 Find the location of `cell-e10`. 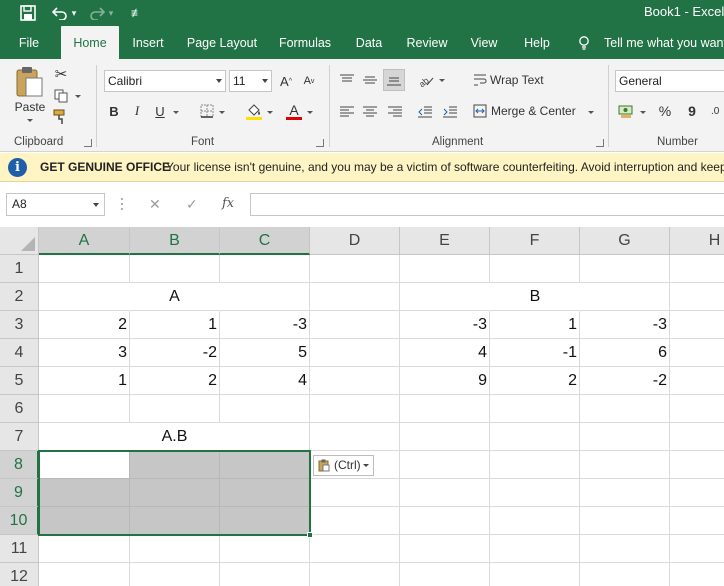

cell-e10 is located at coordinates (445, 521).